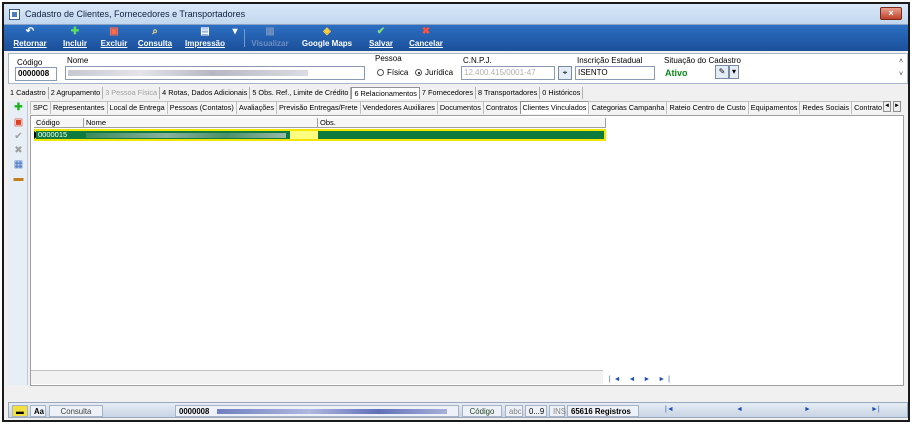  What do you see at coordinates (603, 411) in the screenshot?
I see `record-count: 65616 Registros` at bounding box center [603, 411].